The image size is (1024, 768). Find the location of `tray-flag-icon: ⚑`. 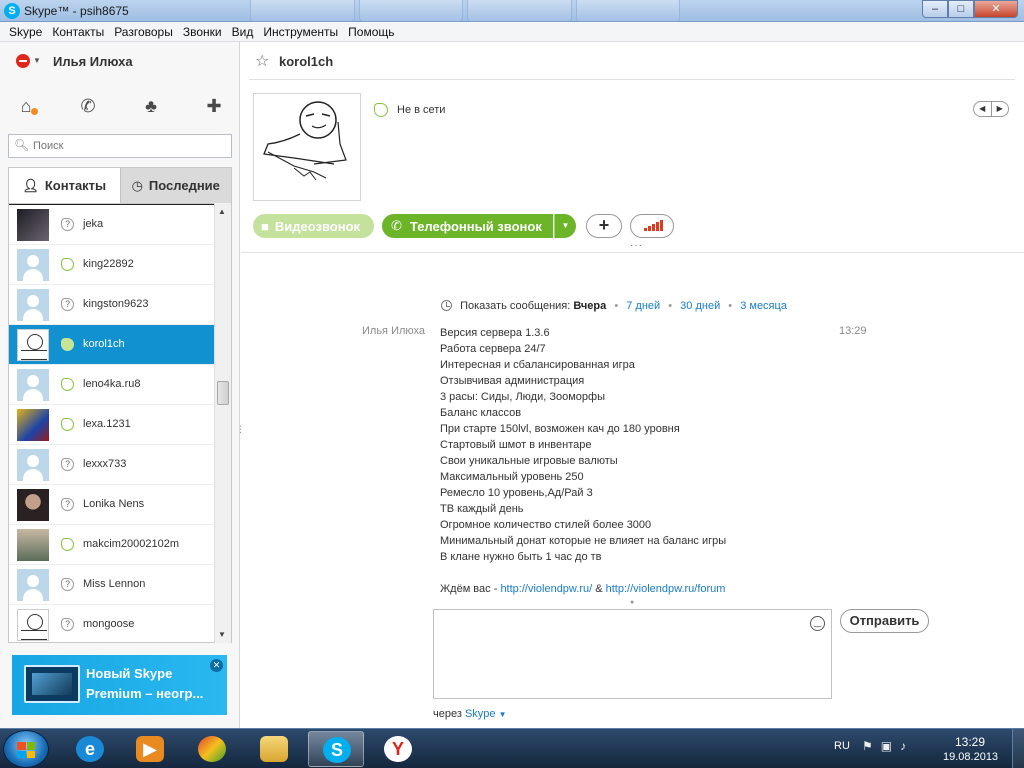

tray-flag-icon: ⚑ is located at coordinates (867, 746).